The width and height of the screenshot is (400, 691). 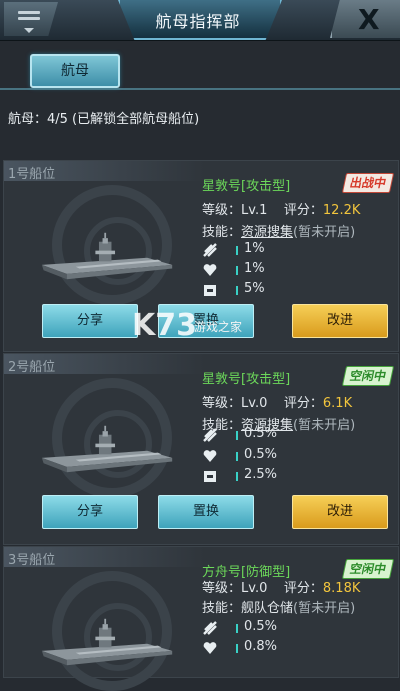 I want to click on tab-label: 航母, so click(x=75, y=71).